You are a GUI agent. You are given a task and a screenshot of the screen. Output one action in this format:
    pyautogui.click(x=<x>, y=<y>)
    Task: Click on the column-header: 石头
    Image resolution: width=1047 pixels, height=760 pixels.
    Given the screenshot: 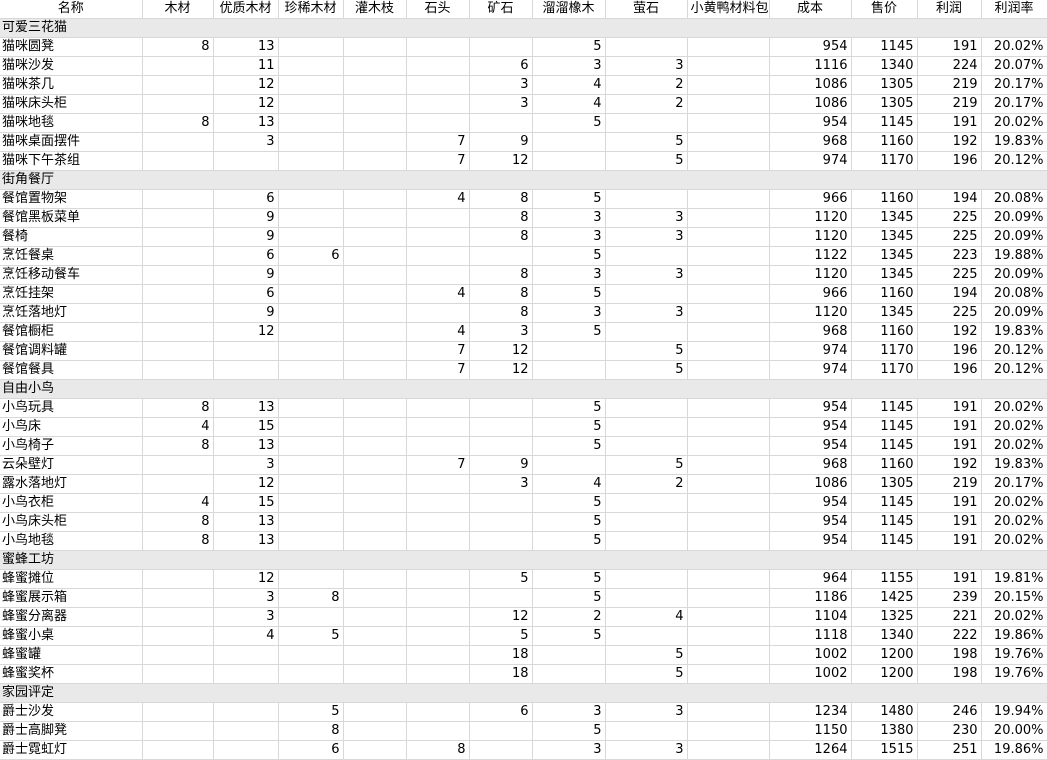 What is the action you would take?
    pyautogui.click(x=438, y=9)
    